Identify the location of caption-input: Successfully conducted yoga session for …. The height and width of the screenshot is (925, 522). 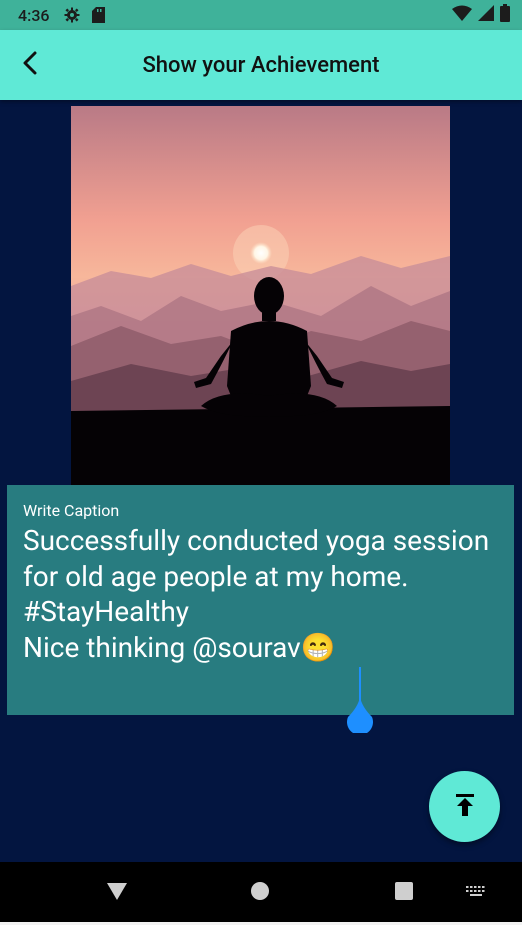
(261, 594).